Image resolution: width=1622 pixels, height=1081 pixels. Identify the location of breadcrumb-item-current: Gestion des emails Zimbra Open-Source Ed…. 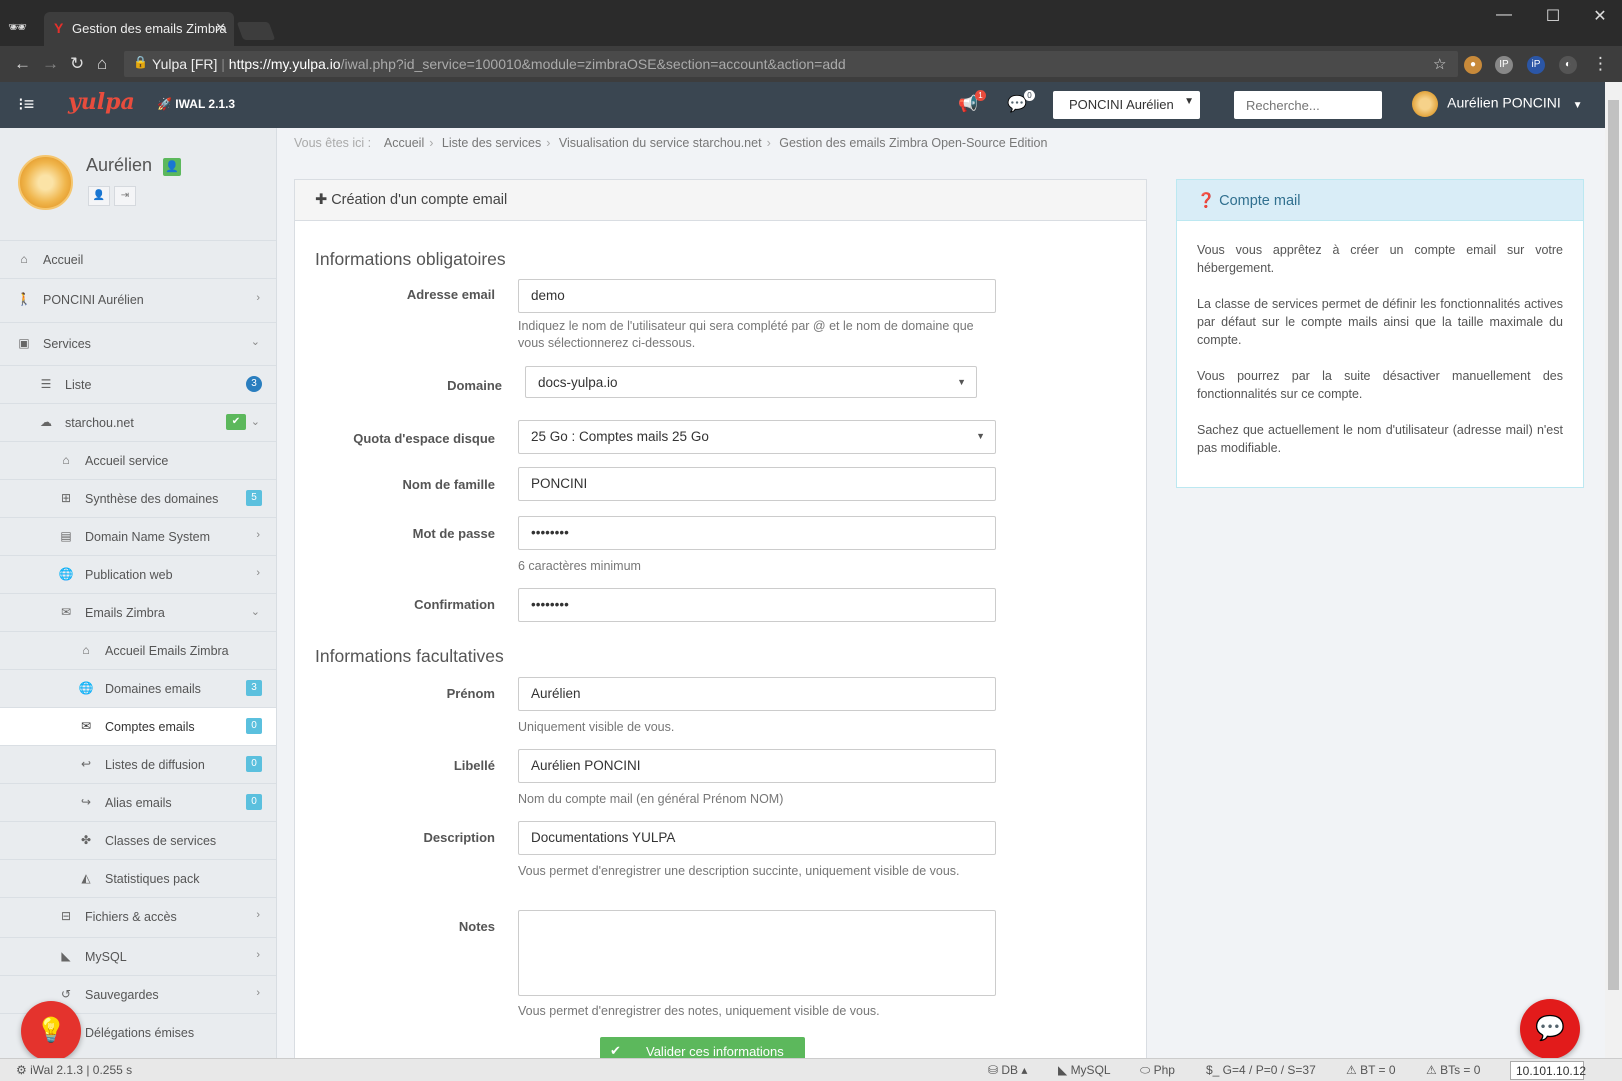
(913, 143).